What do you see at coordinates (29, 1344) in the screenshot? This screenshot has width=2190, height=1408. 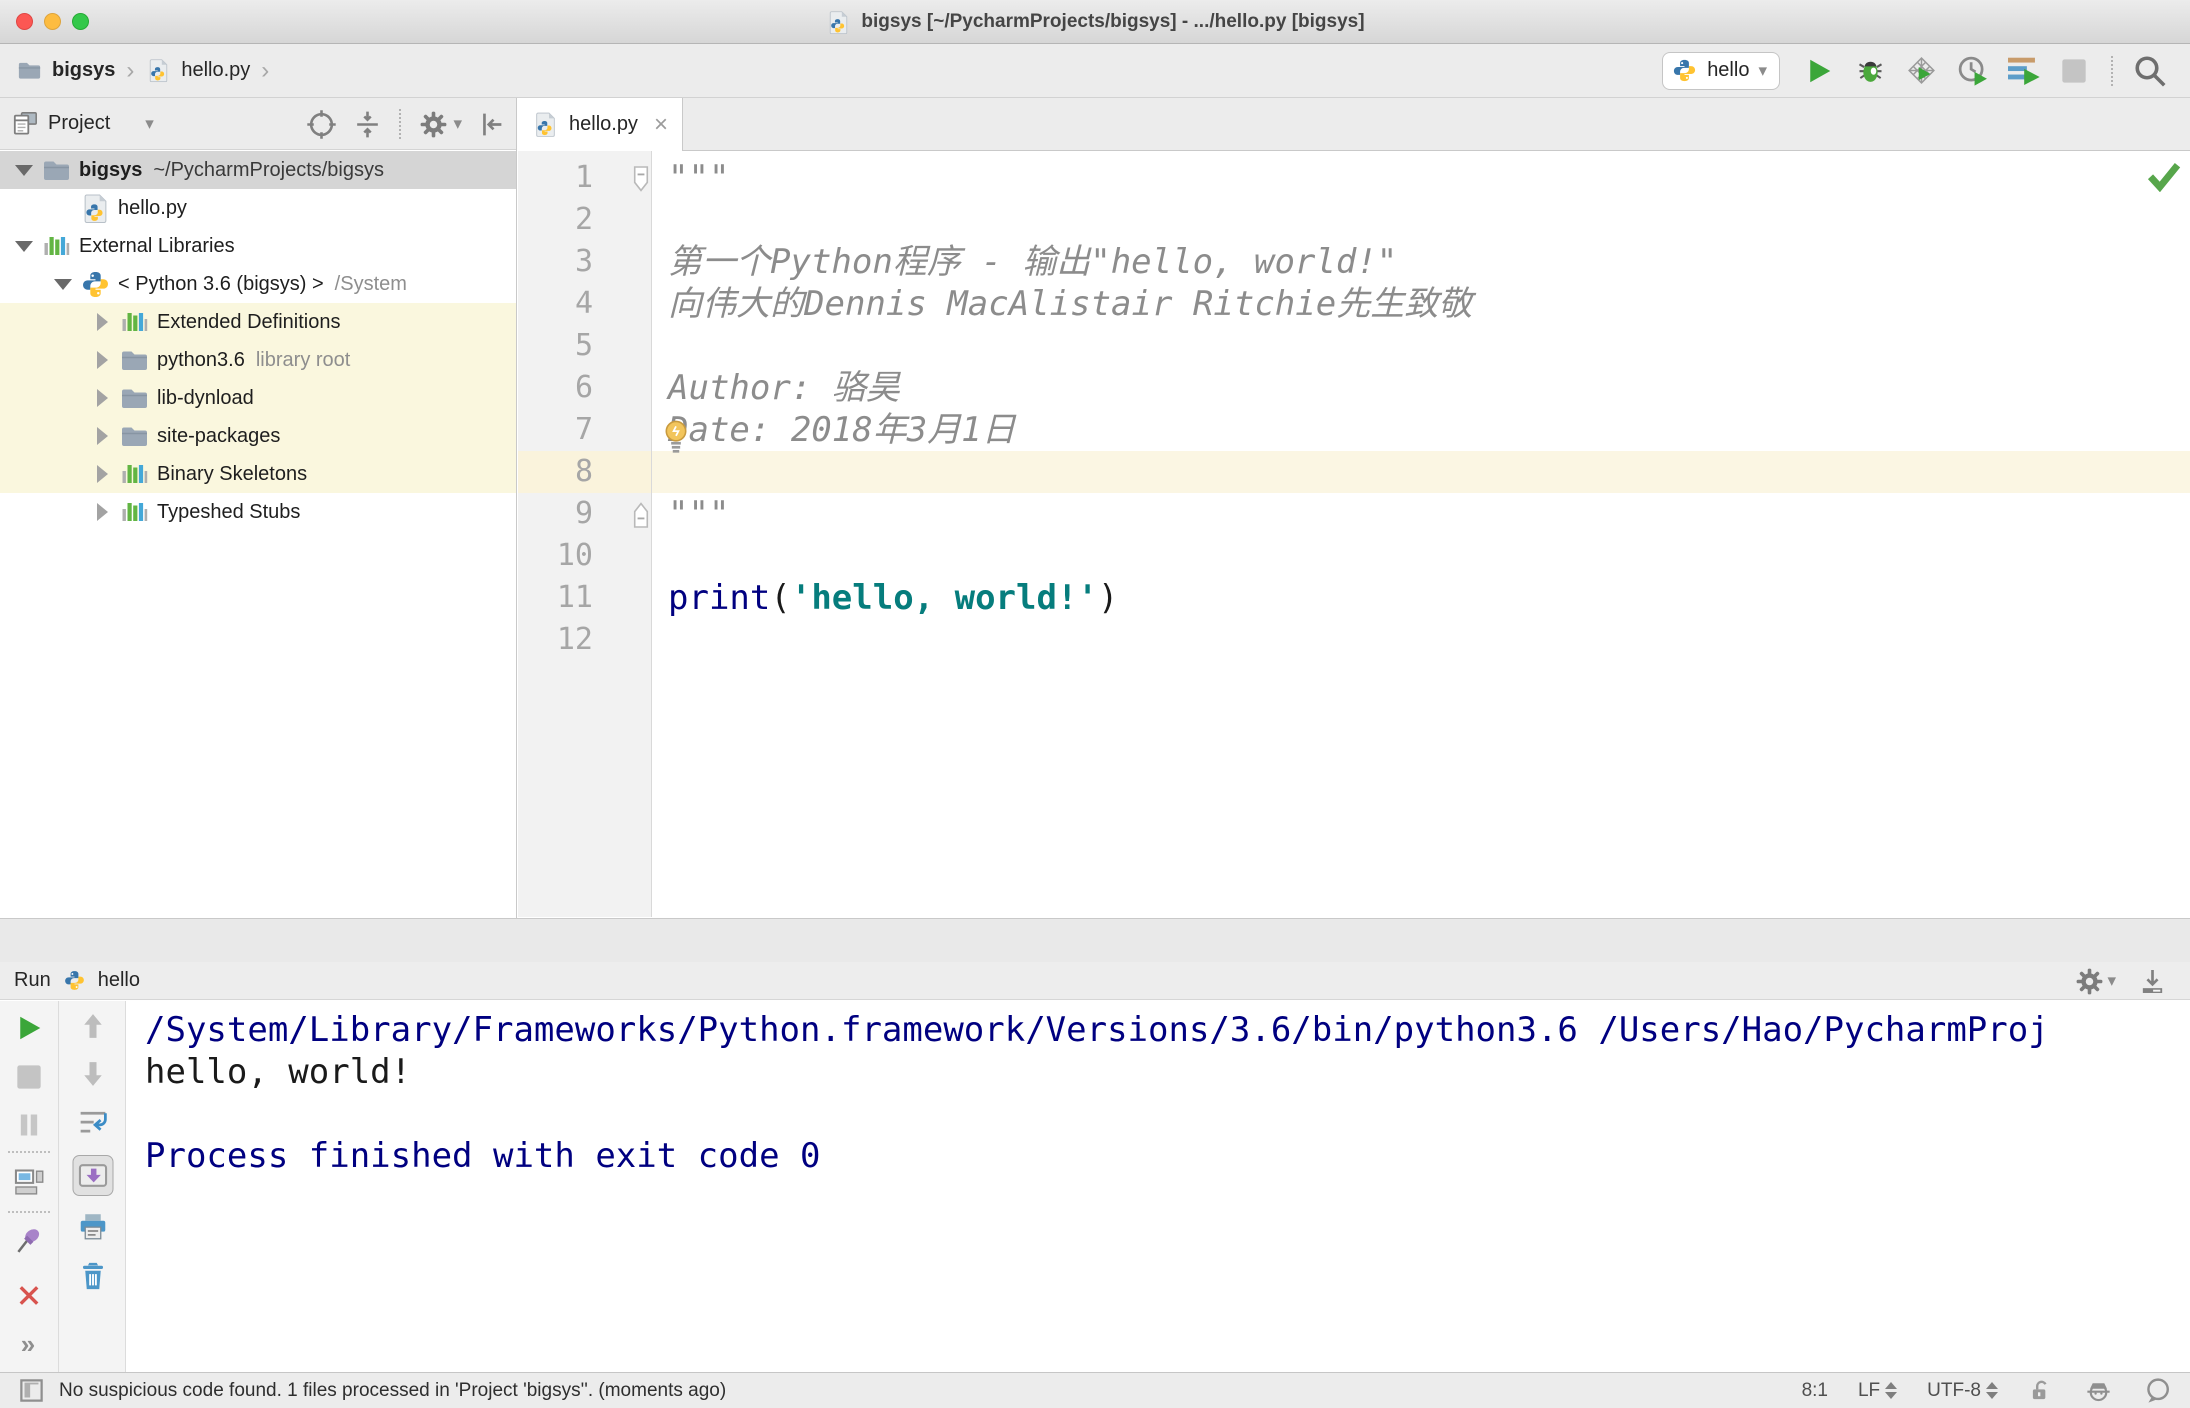 I see `more-options-button: »` at bounding box center [29, 1344].